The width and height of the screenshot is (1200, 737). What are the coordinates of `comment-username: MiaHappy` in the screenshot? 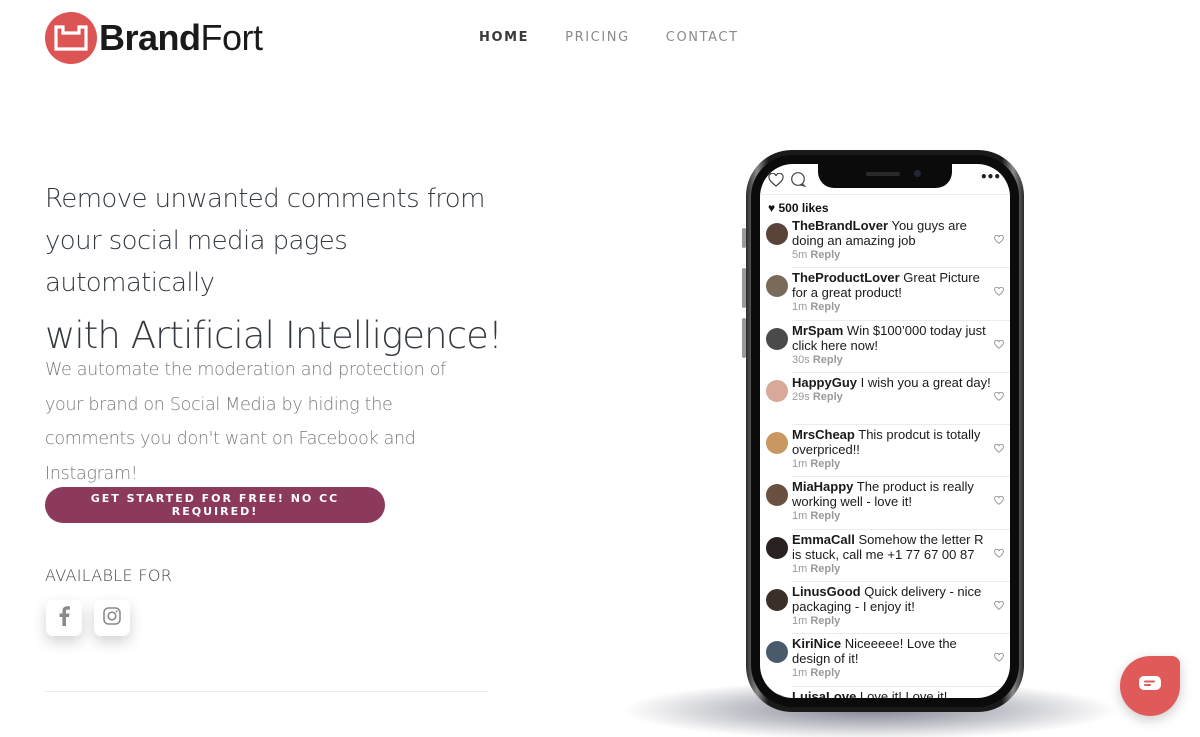 It's located at (822, 486).